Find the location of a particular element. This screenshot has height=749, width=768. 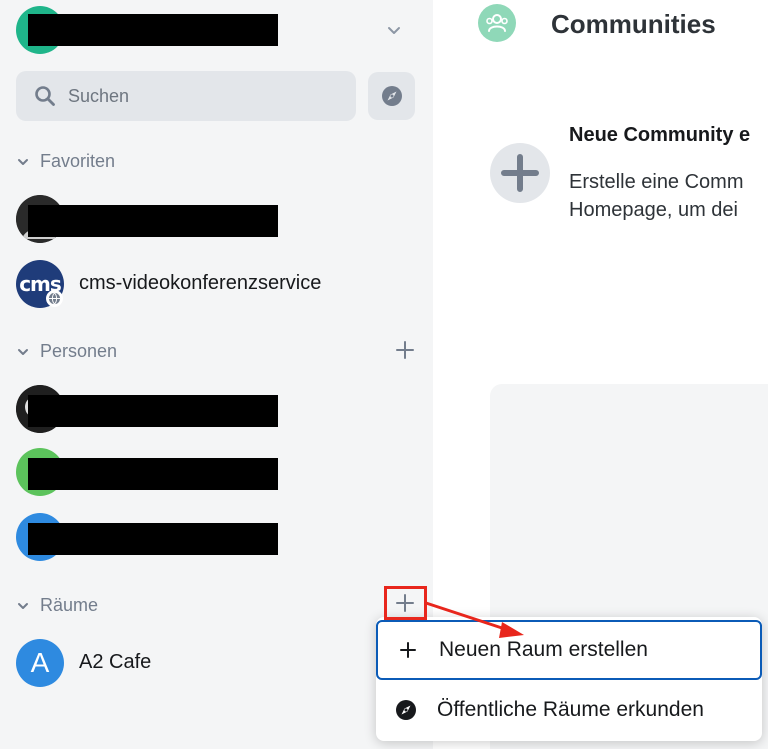

section-label: Personen is located at coordinates (79, 351).